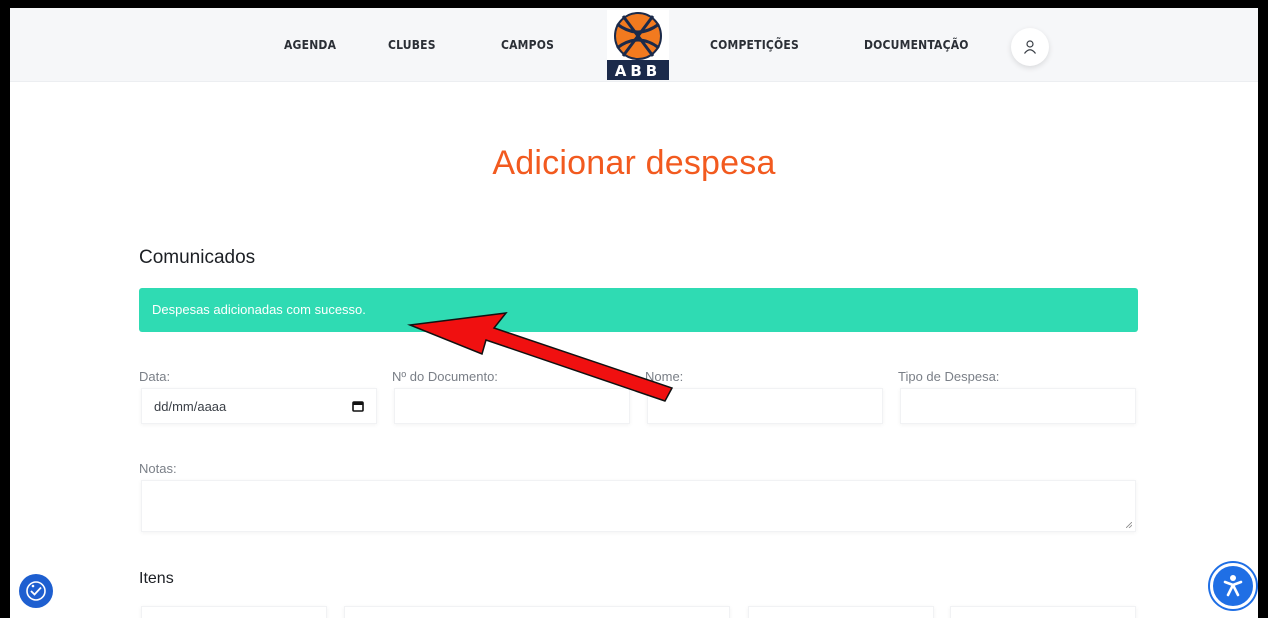 The height and width of the screenshot is (618, 1268). I want to click on accessibility-settings-button, so click(36, 591).